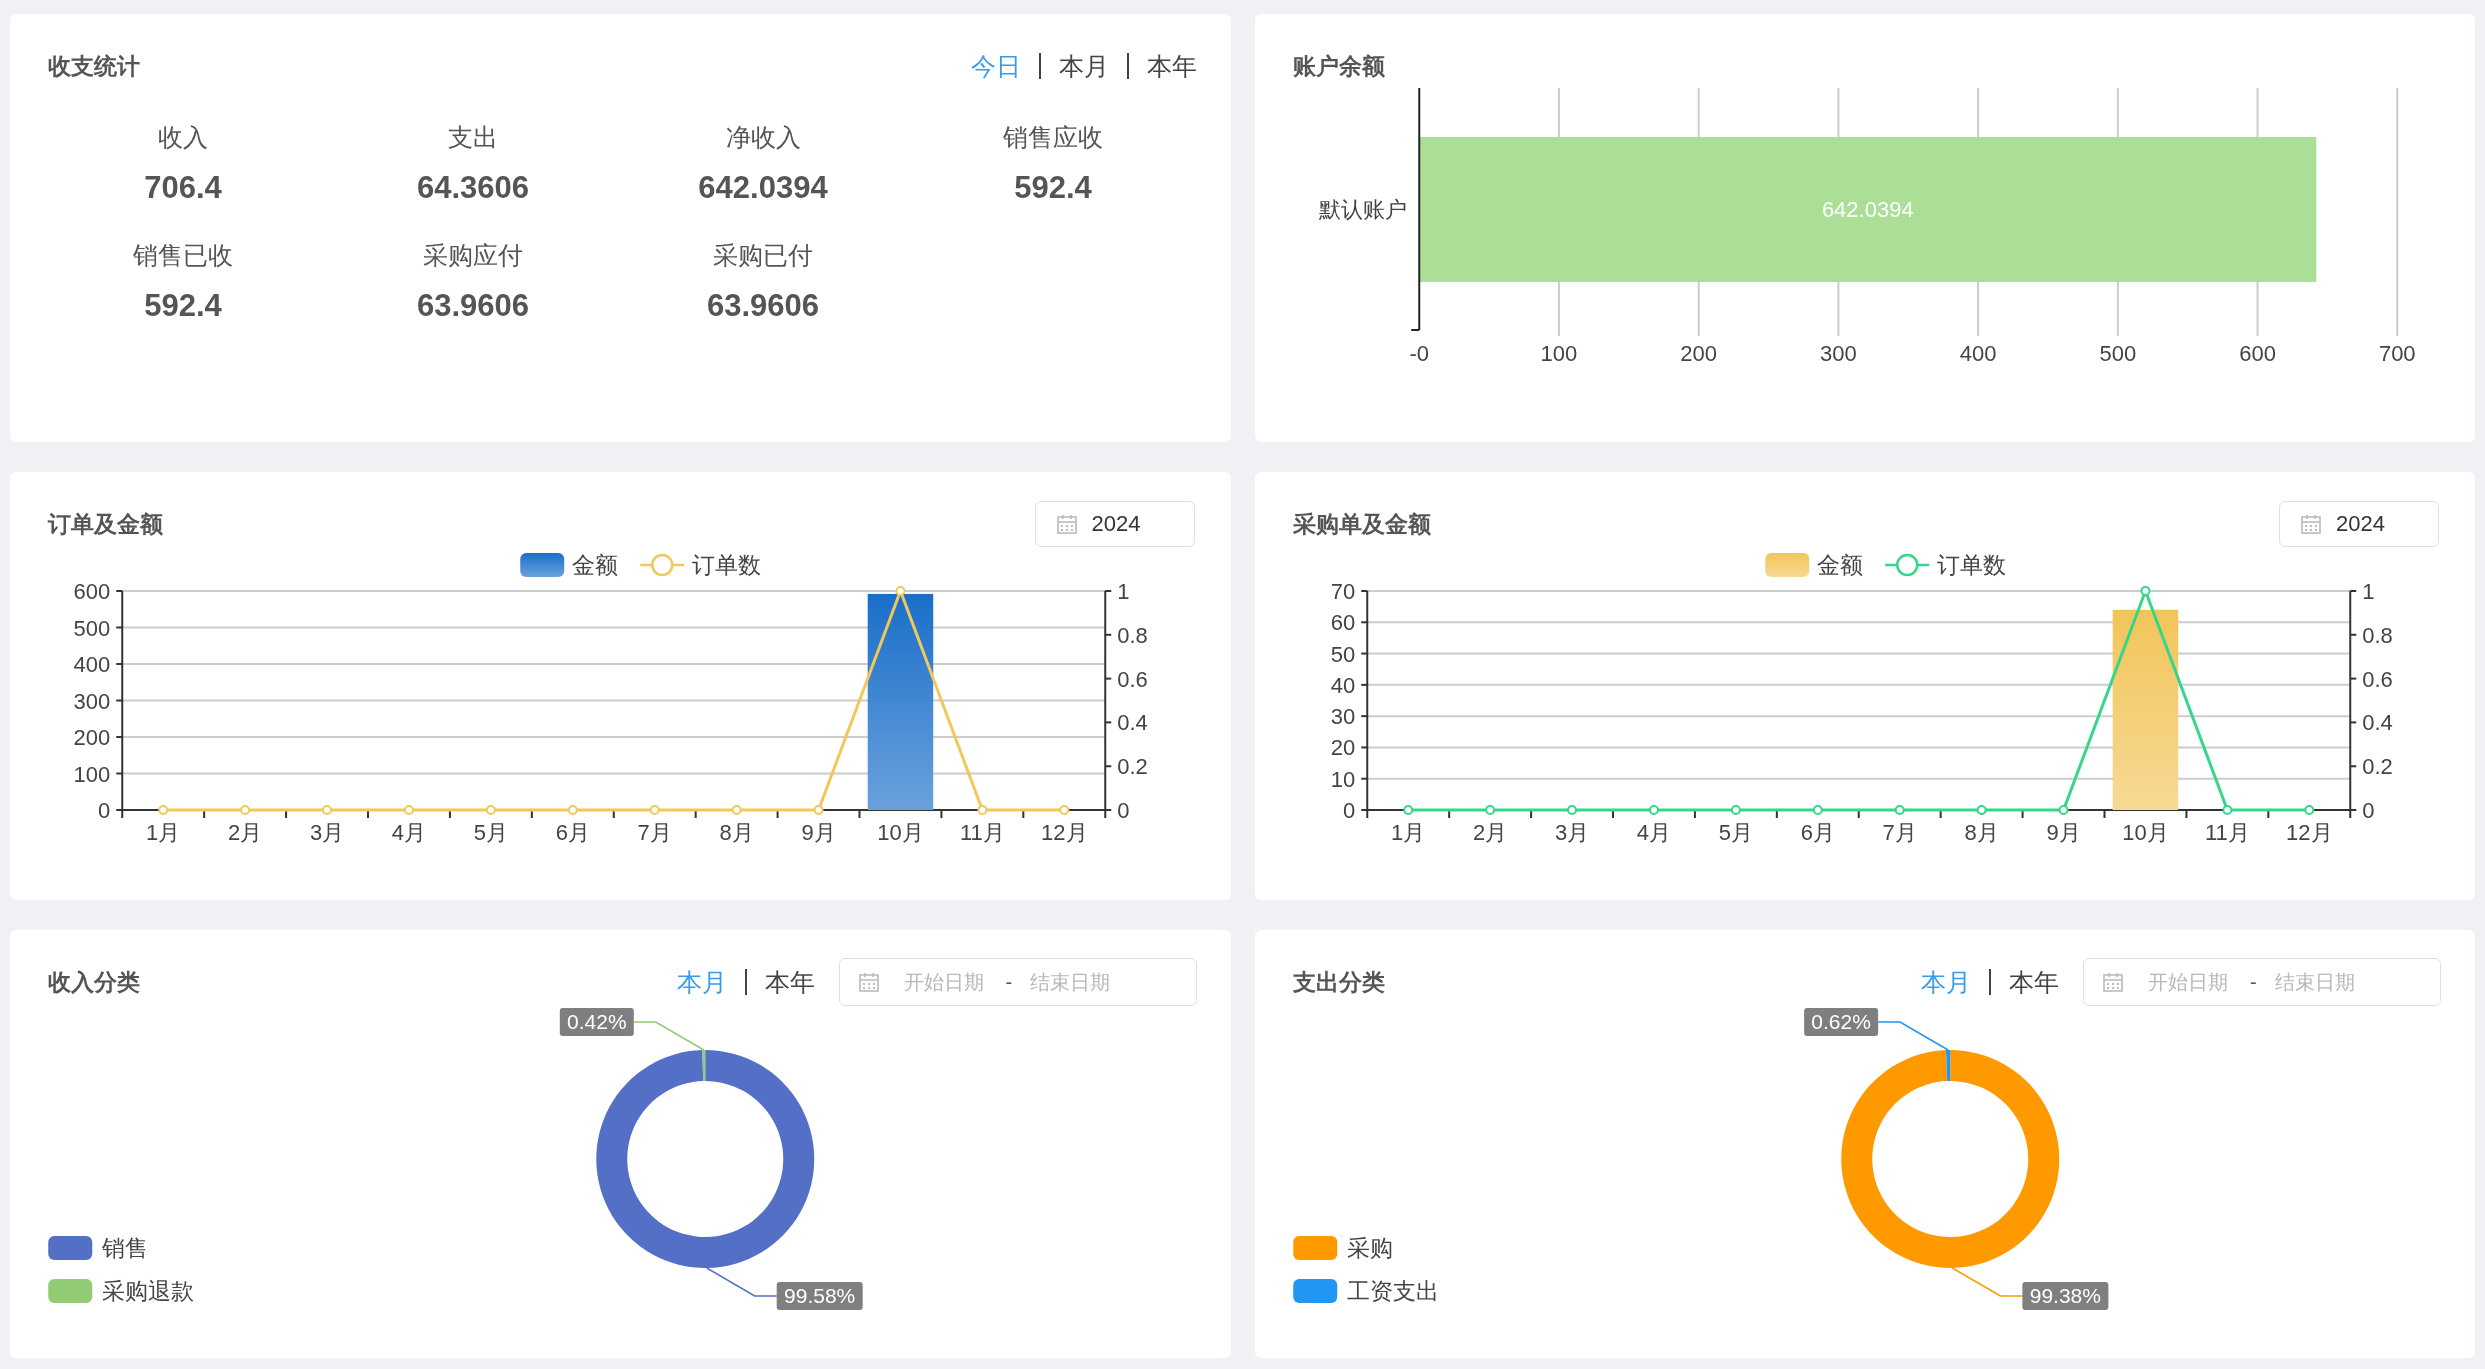 The height and width of the screenshot is (1369, 2485). What do you see at coordinates (597, 1022) in the screenshot?
I see `data-label: 0.42%` at bounding box center [597, 1022].